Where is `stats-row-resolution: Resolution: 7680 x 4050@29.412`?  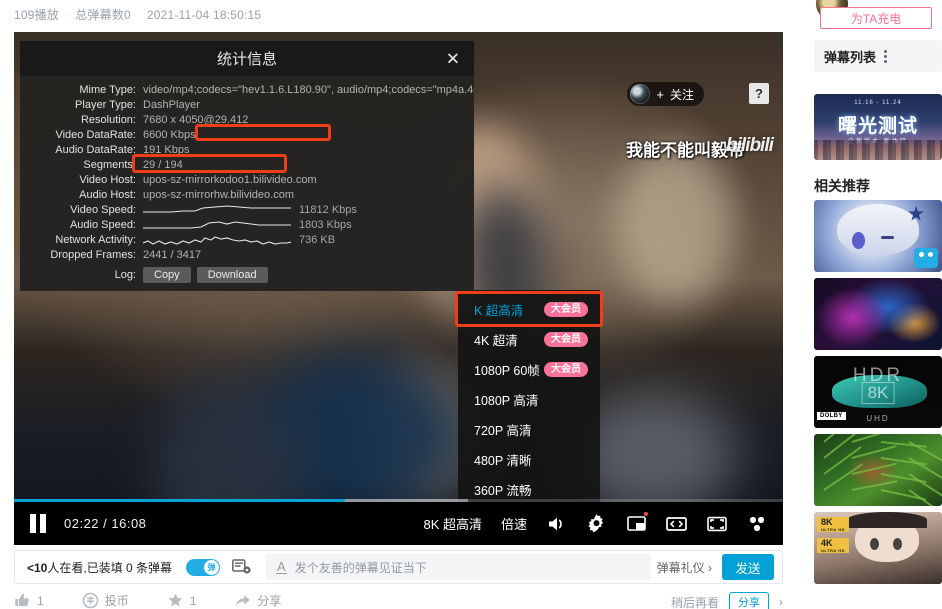 stats-row-resolution: Resolution: 7680 x 4050@29.412 is located at coordinates (247, 120).